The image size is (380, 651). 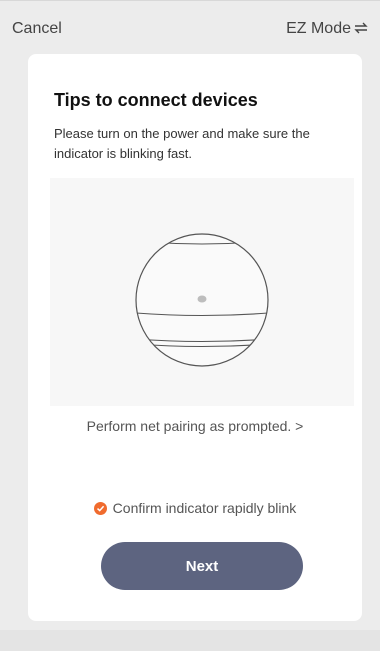 What do you see at coordinates (190, 27) in the screenshot?
I see `top-bar: Cancel EZ Mode` at bounding box center [190, 27].